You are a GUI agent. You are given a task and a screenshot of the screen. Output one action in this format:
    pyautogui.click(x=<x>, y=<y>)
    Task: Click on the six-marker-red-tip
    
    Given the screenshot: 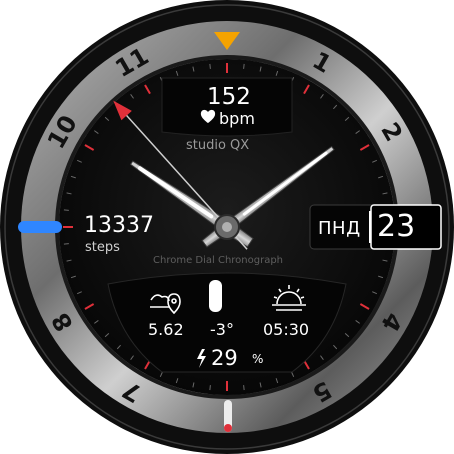 What is the action you would take?
    pyautogui.click(x=228, y=428)
    